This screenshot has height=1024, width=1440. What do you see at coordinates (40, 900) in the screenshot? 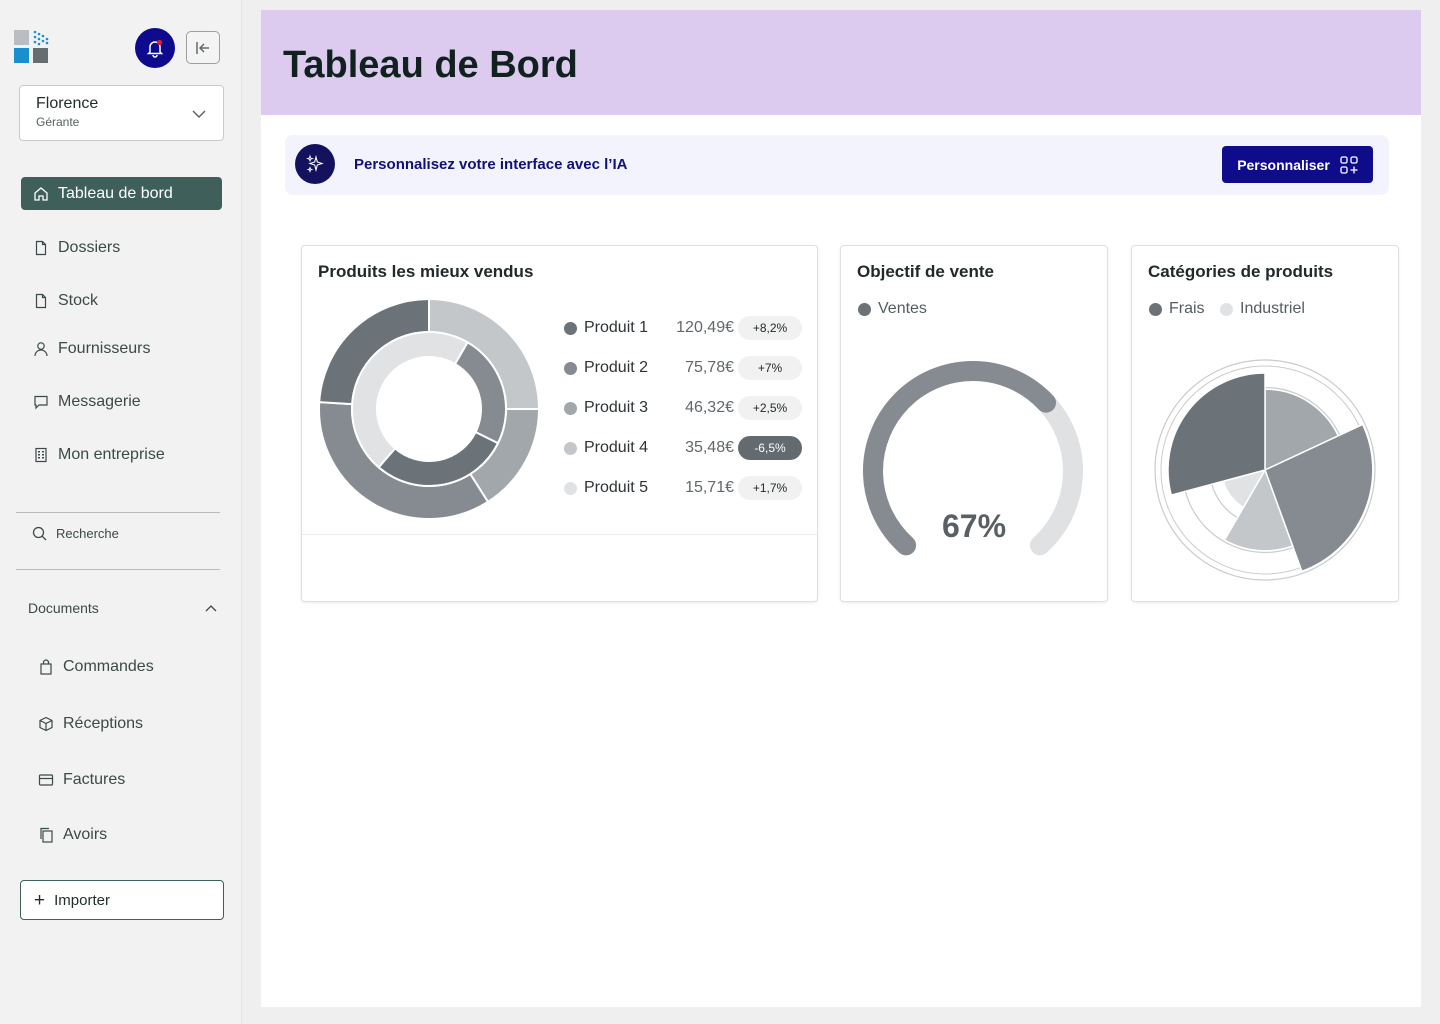
I see `plus-icon: +` at bounding box center [40, 900].